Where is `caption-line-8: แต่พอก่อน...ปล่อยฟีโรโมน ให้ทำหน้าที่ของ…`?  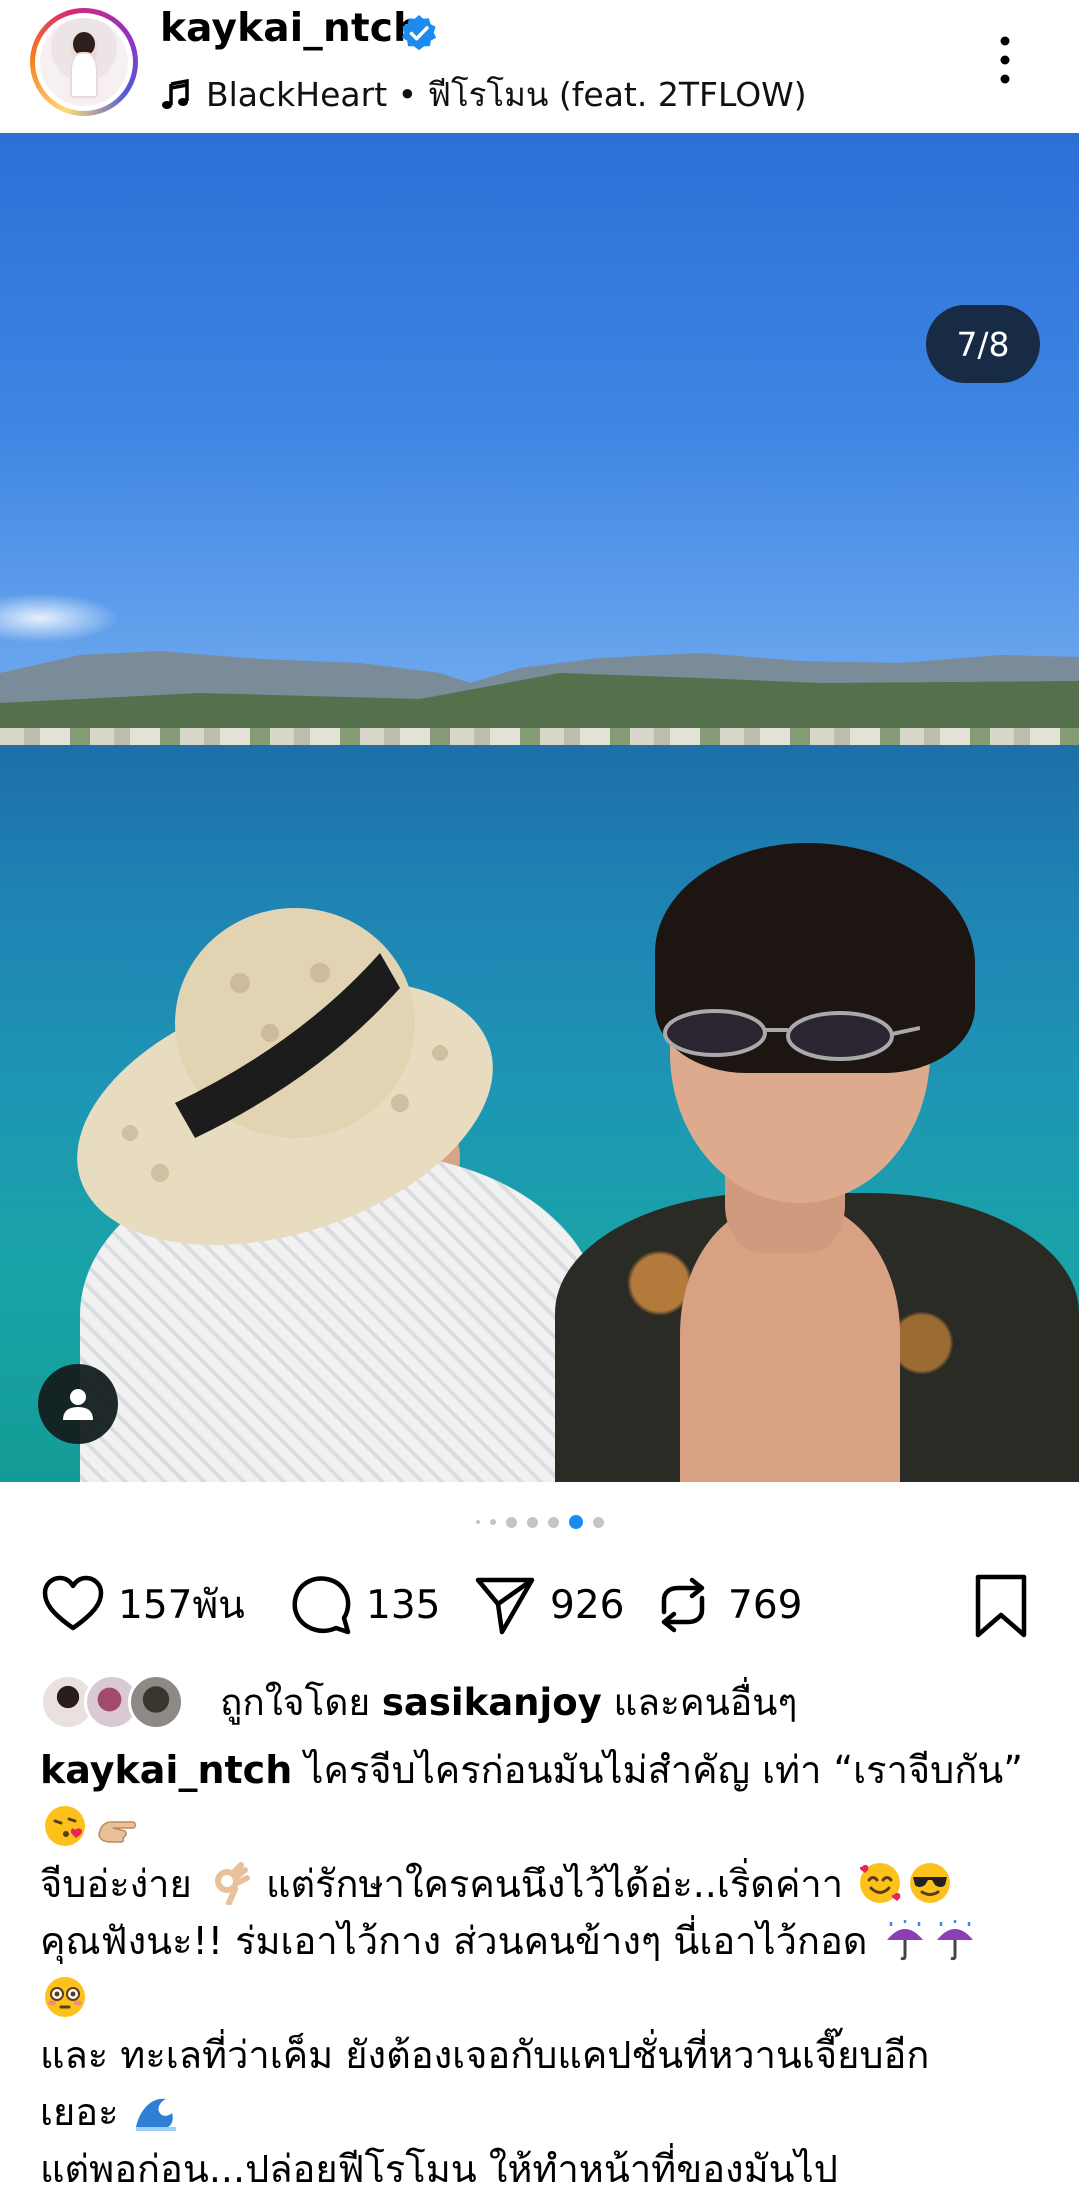 caption-line-8: แต่พอก่อน...ปล่อยฟีโรโมน ให้ทำหน้าที่ของ… is located at coordinates (439, 2169).